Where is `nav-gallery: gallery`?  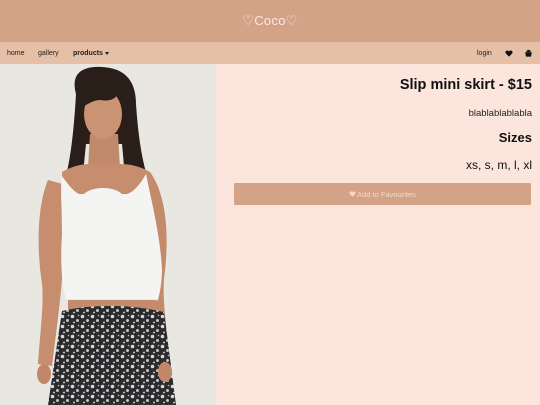
nav-gallery: gallery is located at coordinates (48, 53).